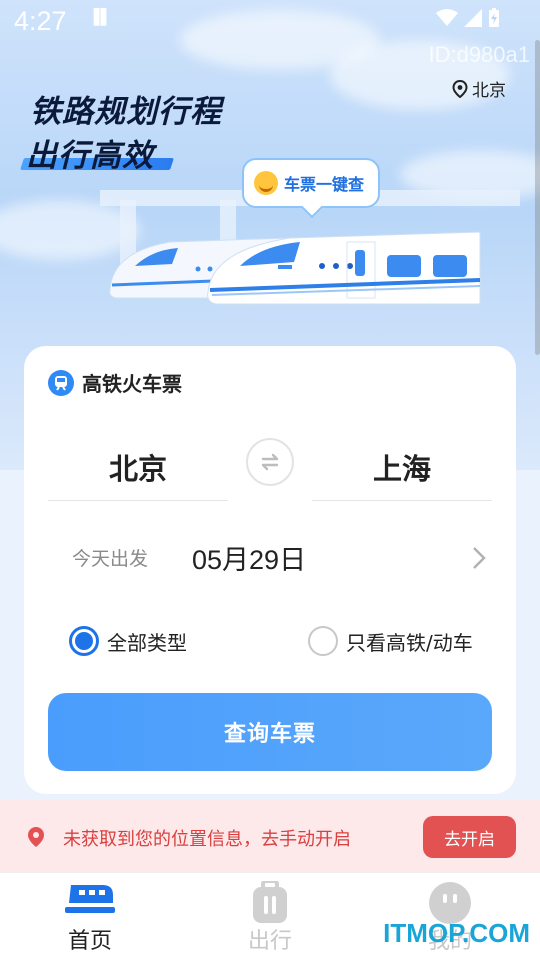 Image resolution: width=540 pixels, height=960 pixels. I want to click on card-title: 高铁火车票, so click(115, 382).